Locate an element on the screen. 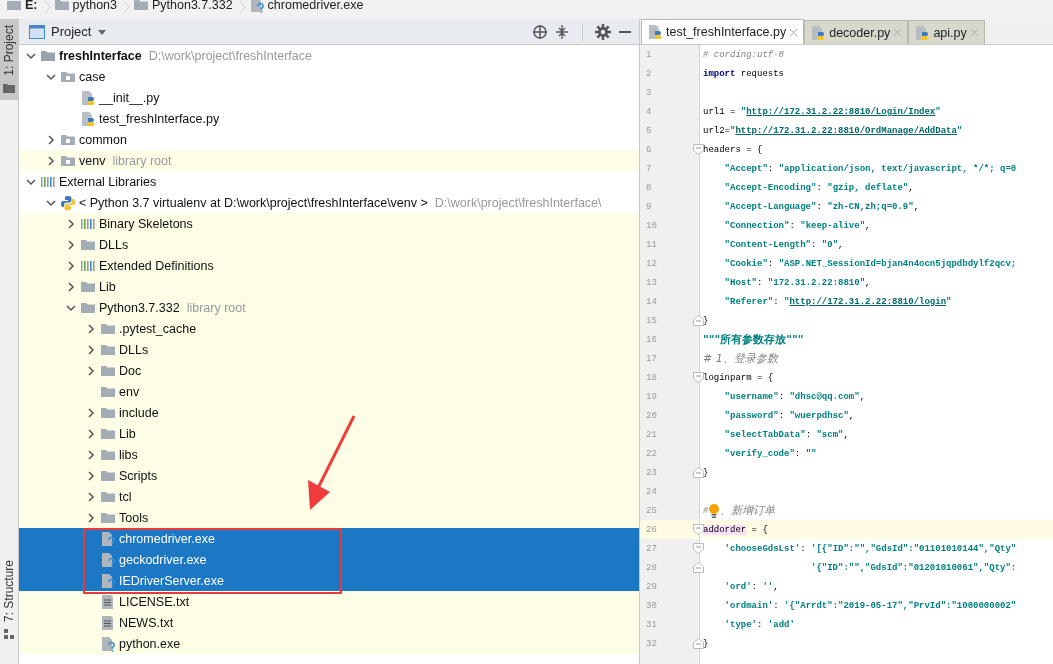 The width and height of the screenshot is (1053, 664). line-number: 25 is located at coordinates (651, 510).